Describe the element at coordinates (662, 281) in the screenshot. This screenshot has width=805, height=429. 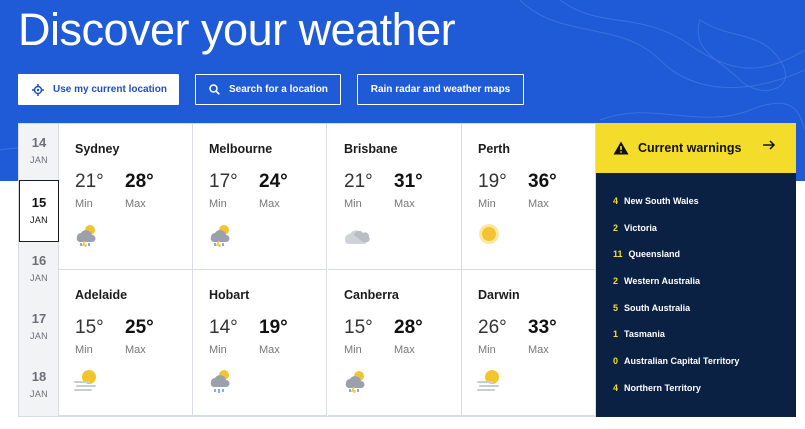
I see `warning-region: Western Australia` at that location.